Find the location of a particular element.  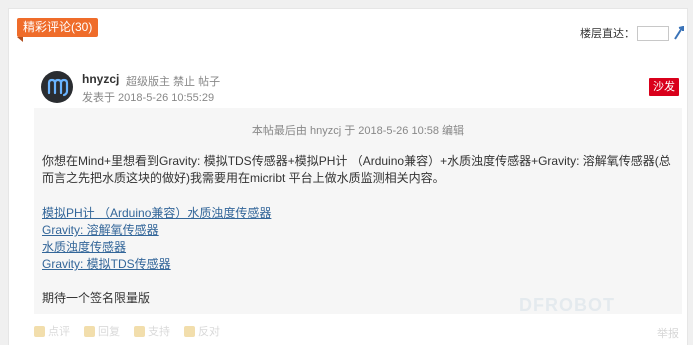

floor-jump-label: 楼层直达： is located at coordinates (607, 34).